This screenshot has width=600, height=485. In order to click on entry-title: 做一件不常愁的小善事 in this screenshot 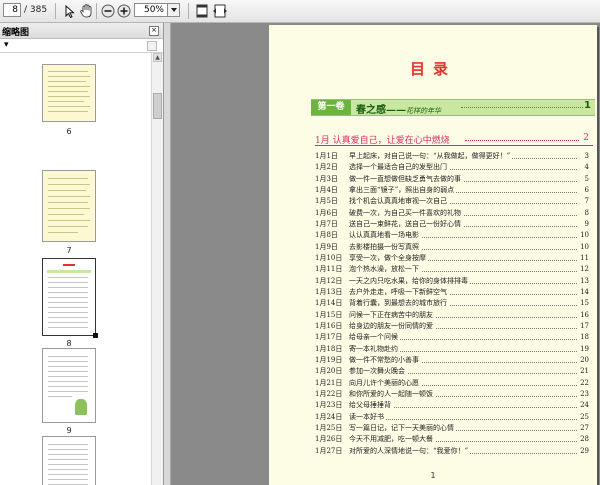, I will do `click(385, 360)`.